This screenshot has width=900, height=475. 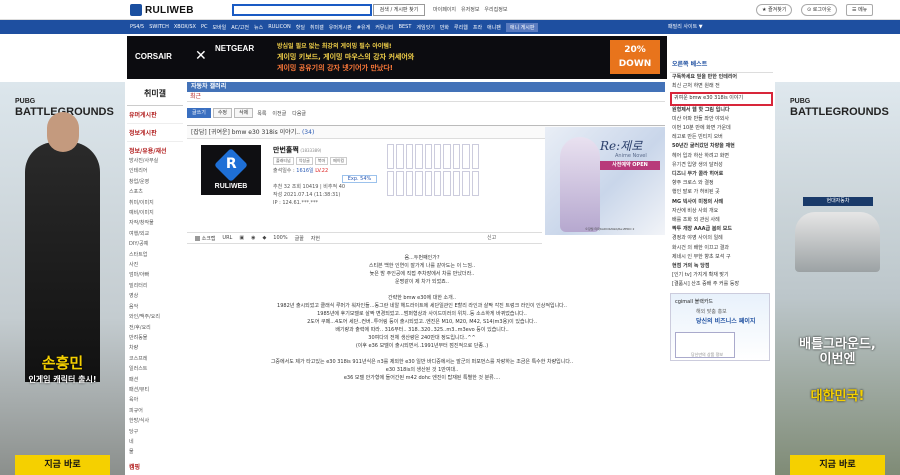 I want to click on right-best-item: 미산 아파 반들 좌안 야외사, so click(x=721, y=119).